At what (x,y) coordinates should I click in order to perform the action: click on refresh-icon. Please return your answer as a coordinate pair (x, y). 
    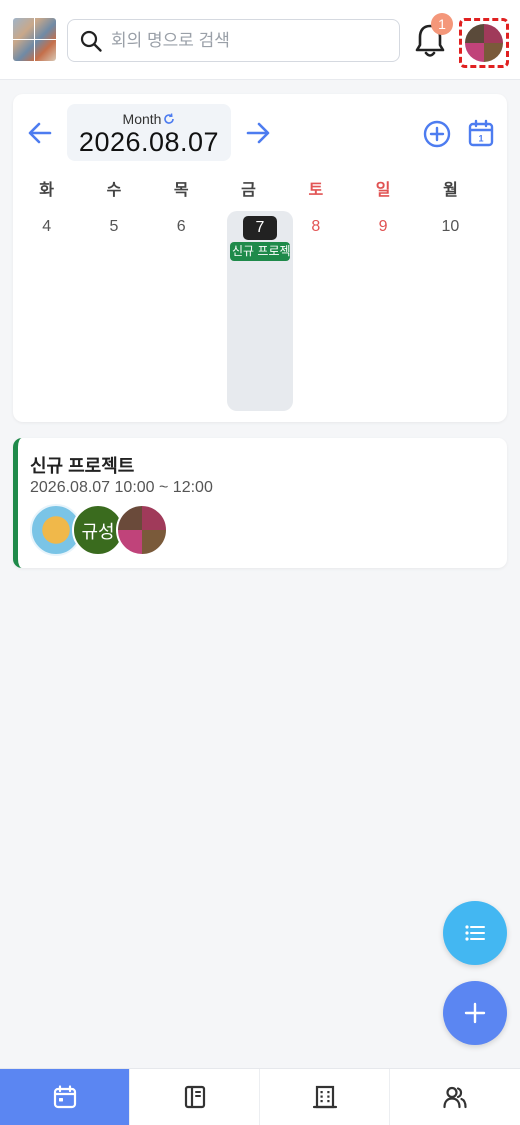
    Looking at the image, I should click on (169, 118).